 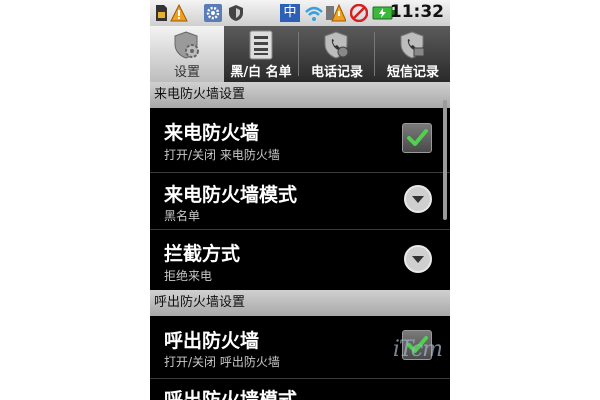 I want to click on wifi-icon, so click(x=314, y=13).